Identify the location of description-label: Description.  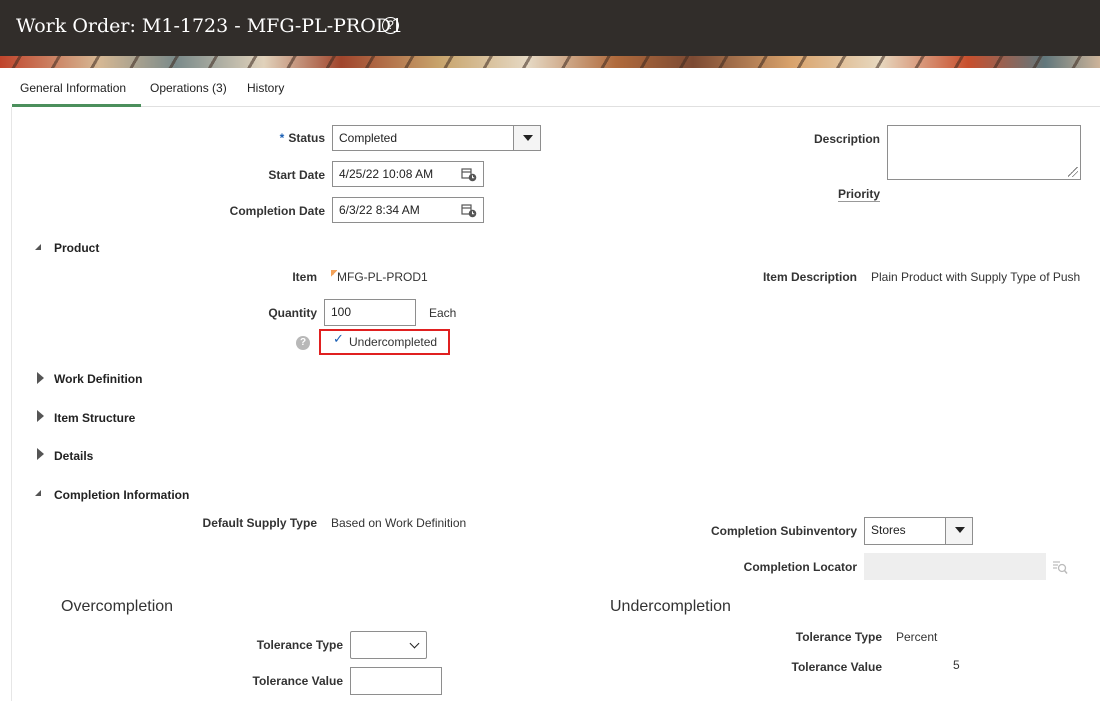
(846, 139).